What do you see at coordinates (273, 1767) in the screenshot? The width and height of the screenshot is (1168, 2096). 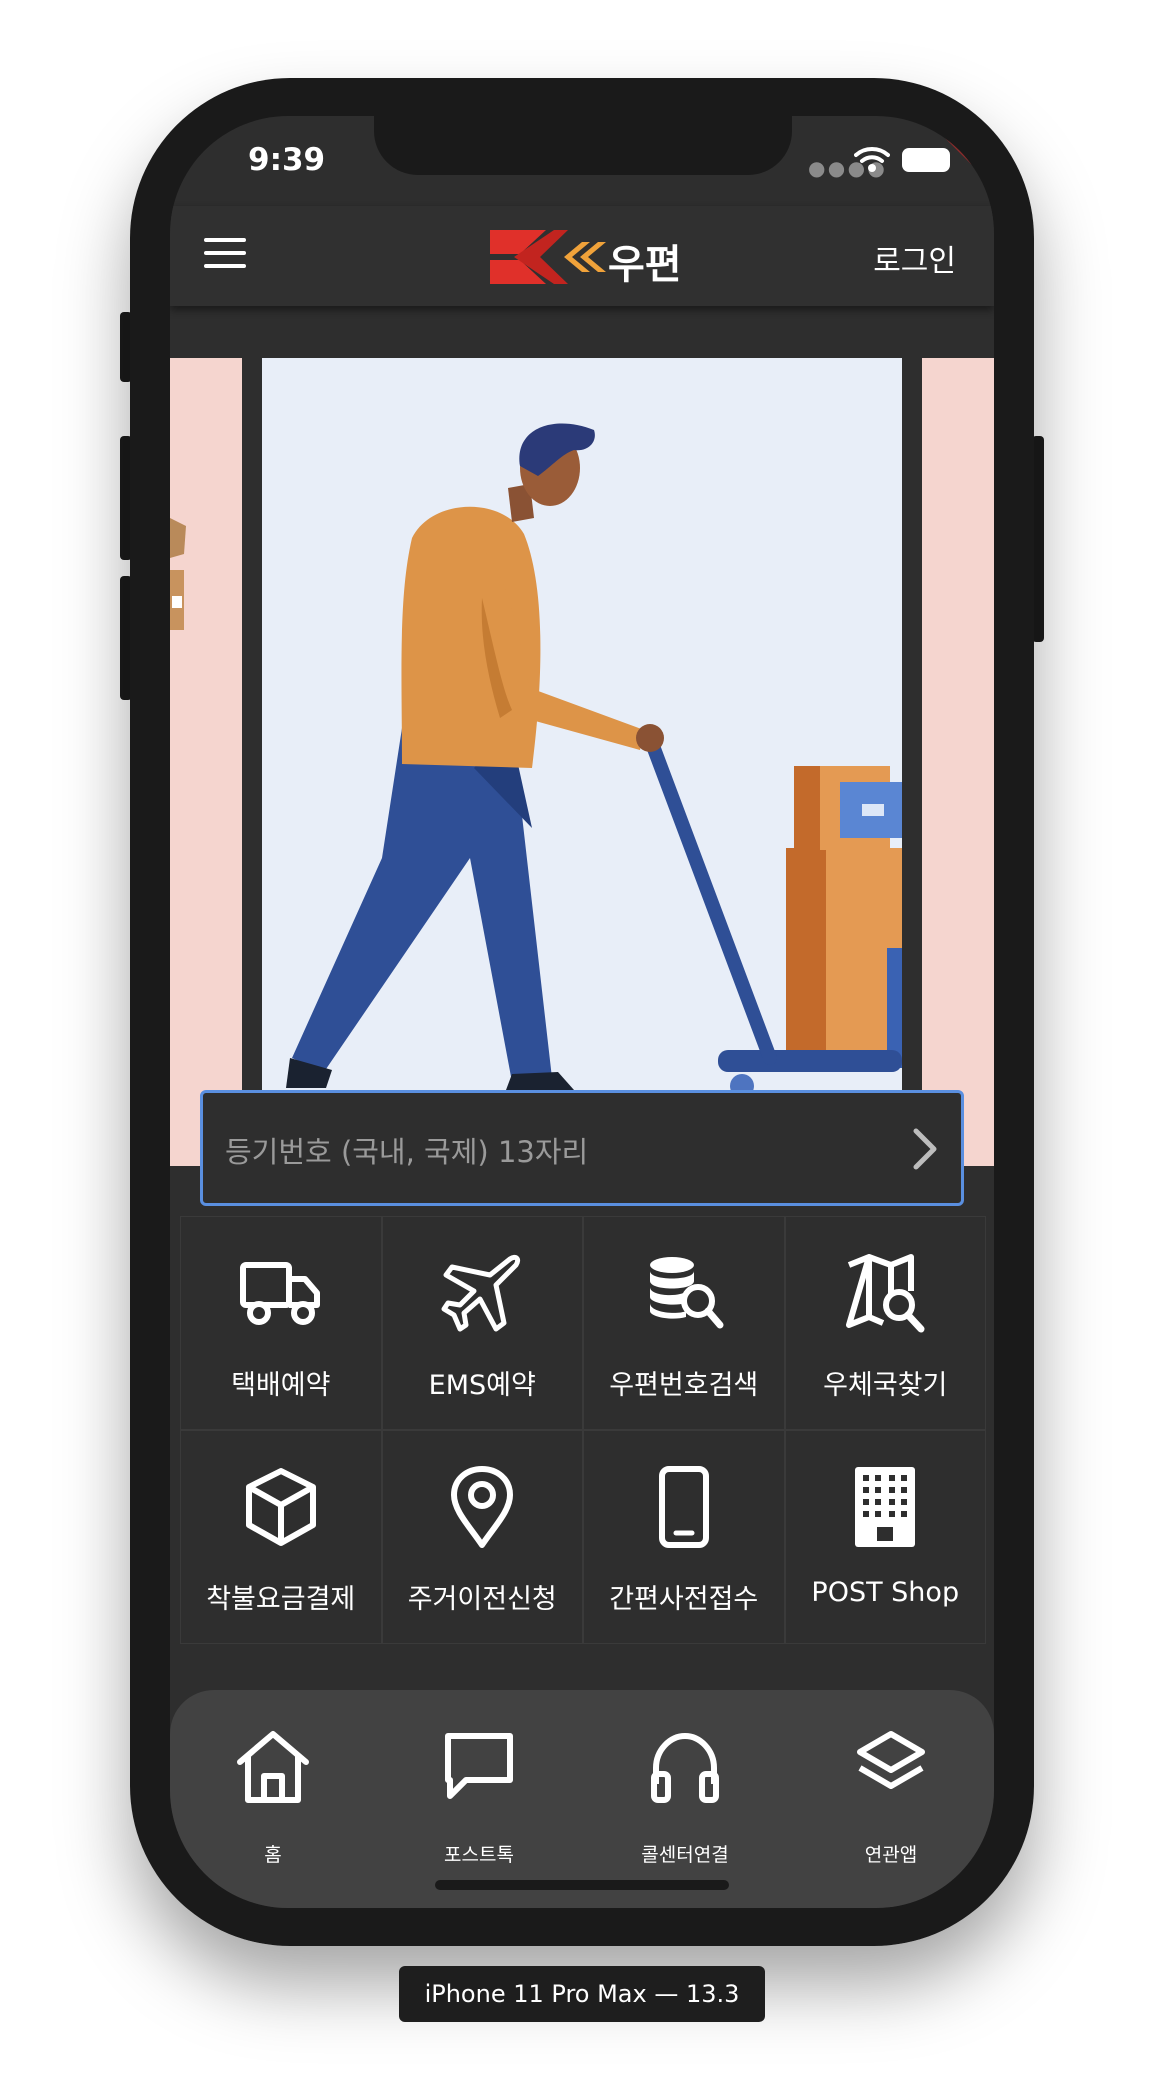 I see `home-icon` at bounding box center [273, 1767].